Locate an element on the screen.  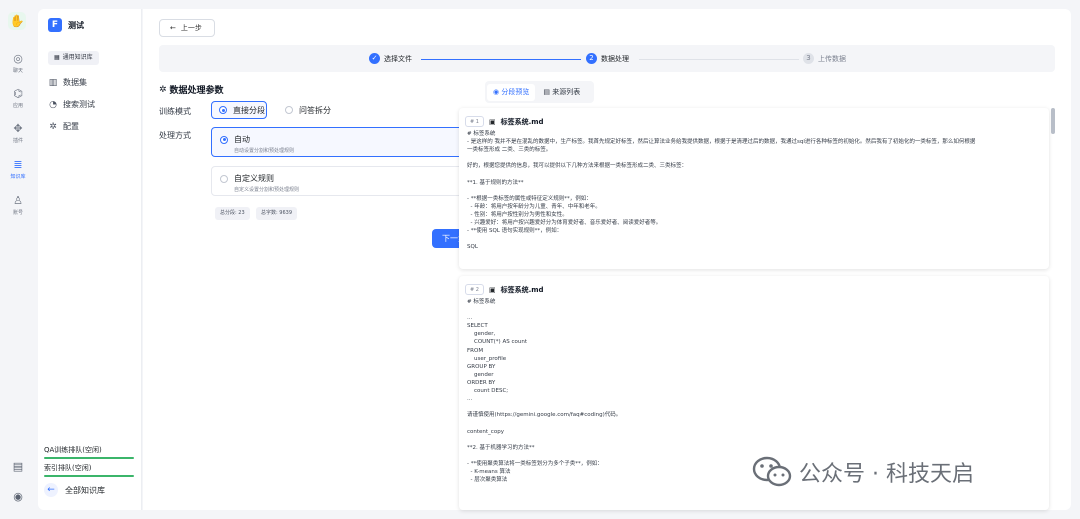
chunk-line: - 性别：将用户按性别分为男性和女性。 is located at coordinates (517, 214).